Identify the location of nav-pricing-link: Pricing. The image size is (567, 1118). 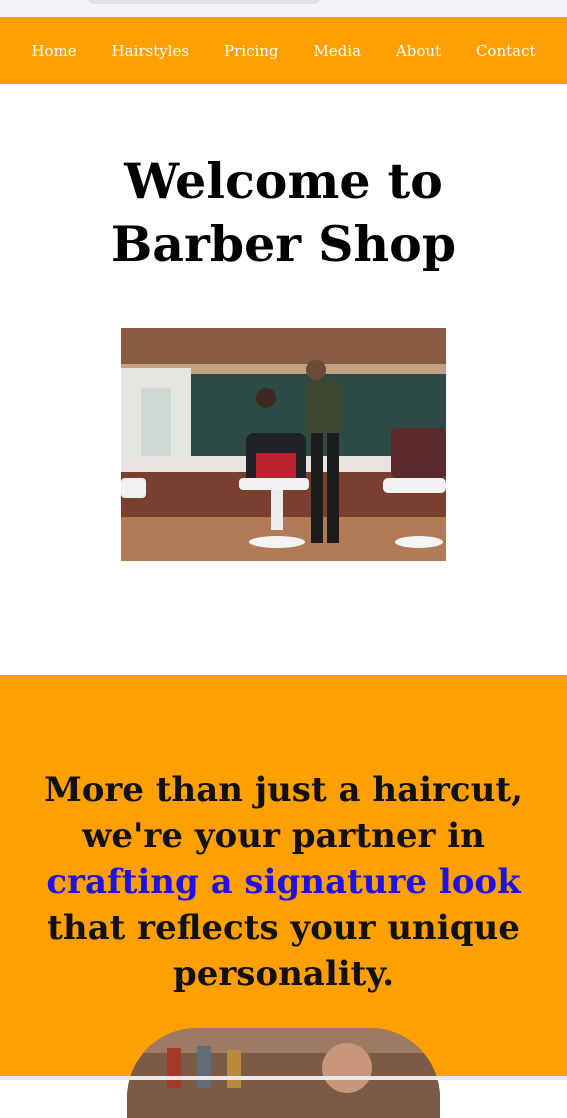
(251, 51).